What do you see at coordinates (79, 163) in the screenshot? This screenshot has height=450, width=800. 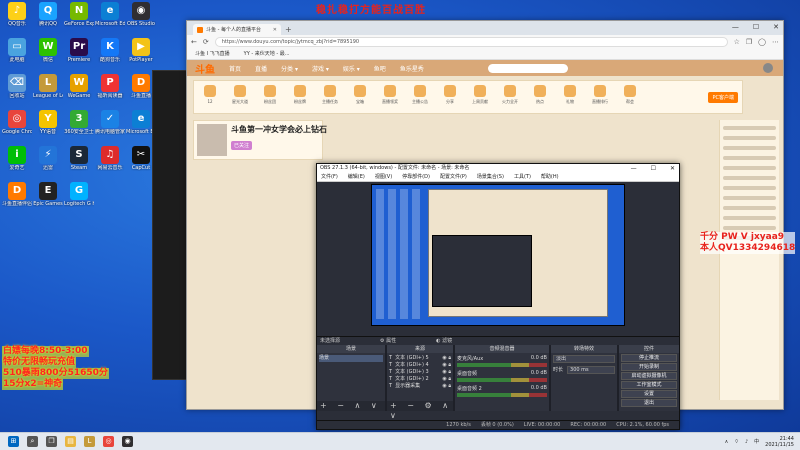 I see `desktop-icon: S Steam` at bounding box center [79, 163].